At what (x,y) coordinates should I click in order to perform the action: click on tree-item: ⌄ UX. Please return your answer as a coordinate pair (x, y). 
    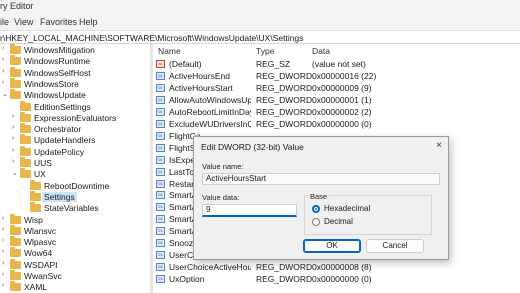
    Looking at the image, I should click on (75, 174).